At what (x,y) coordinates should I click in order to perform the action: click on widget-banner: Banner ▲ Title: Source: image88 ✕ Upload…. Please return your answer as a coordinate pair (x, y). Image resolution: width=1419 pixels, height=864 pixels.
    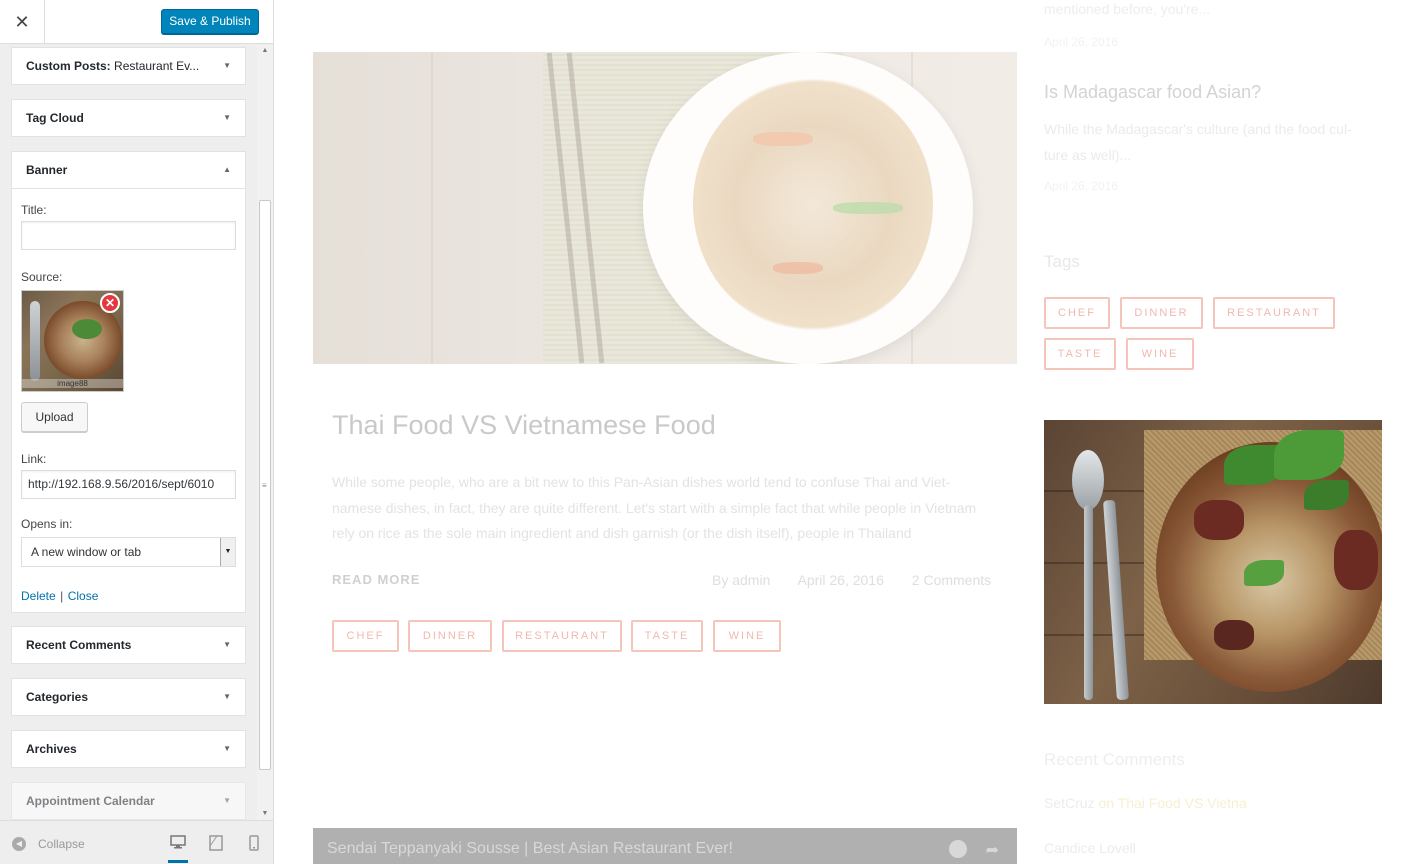
    Looking at the image, I should click on (128, 382).